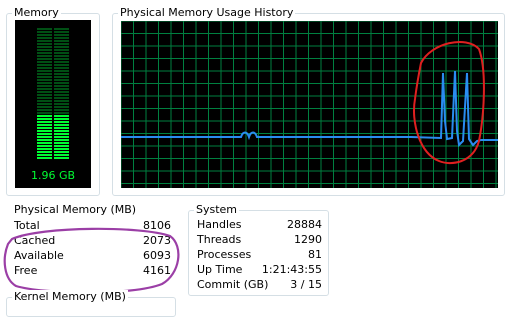 The image size is (509, 317). What do you see at coordinates (53, 175) in the screenshot?
I see `memory-usage-text: 1.96 GB` at bounding box center [53, 175].